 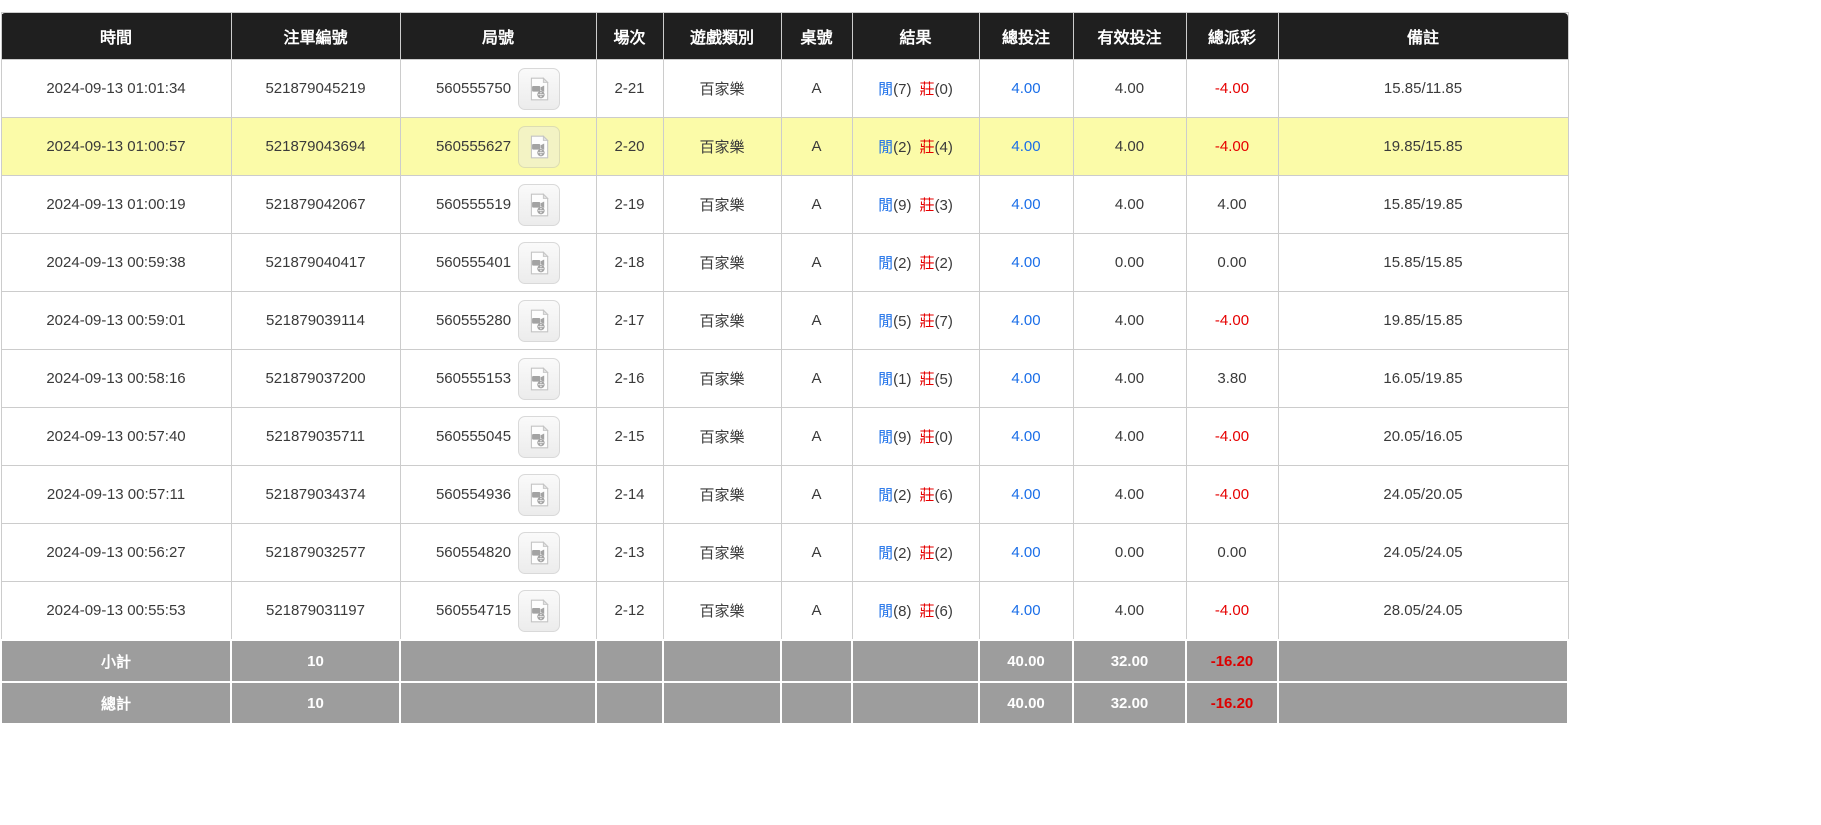 I want to click on session-text: 2-20, so click(x=629, y=146).